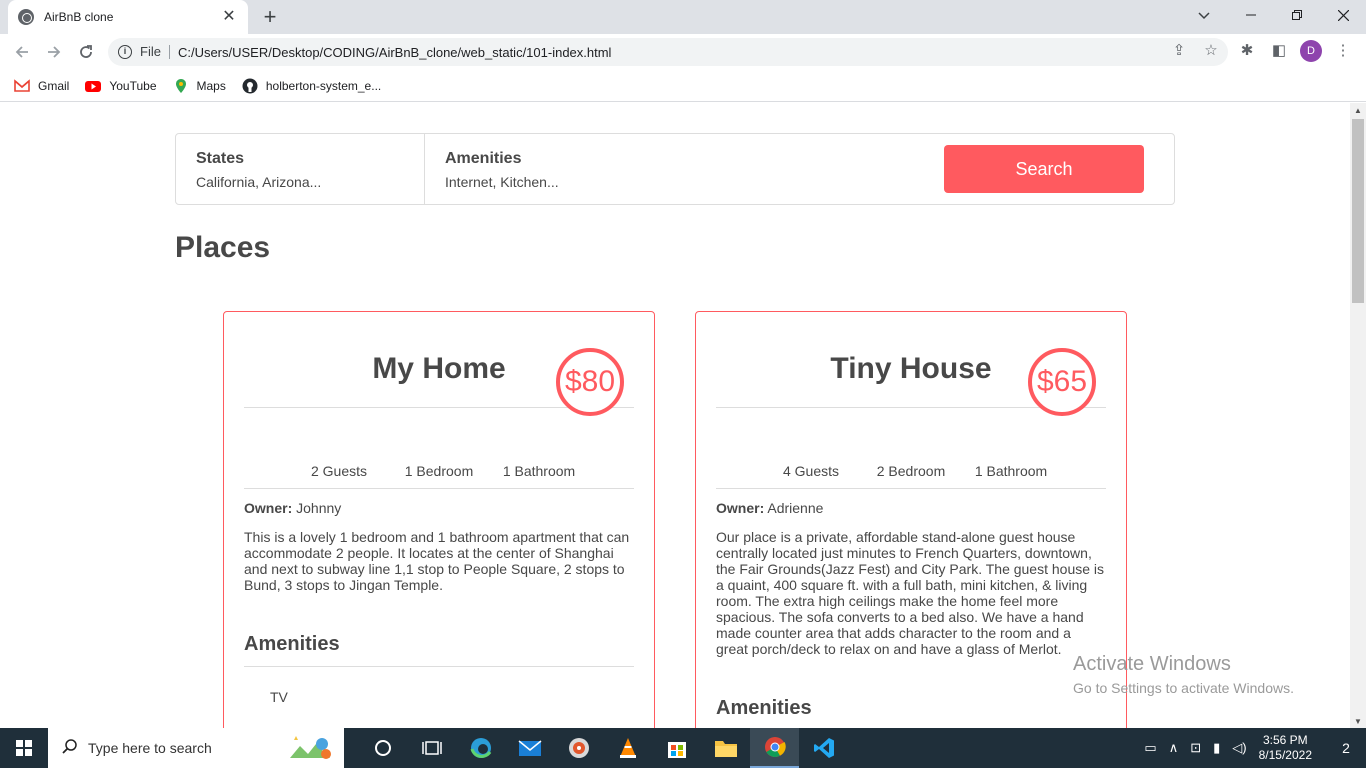  I want to click on reload-icon, so click(86, 51).